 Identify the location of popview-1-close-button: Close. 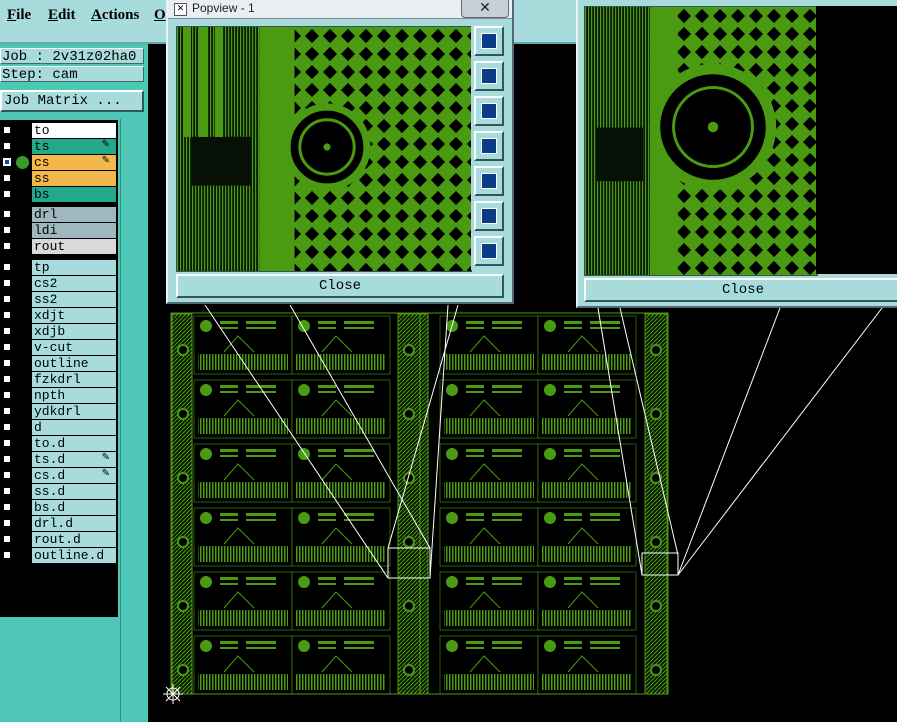
(340, 286).